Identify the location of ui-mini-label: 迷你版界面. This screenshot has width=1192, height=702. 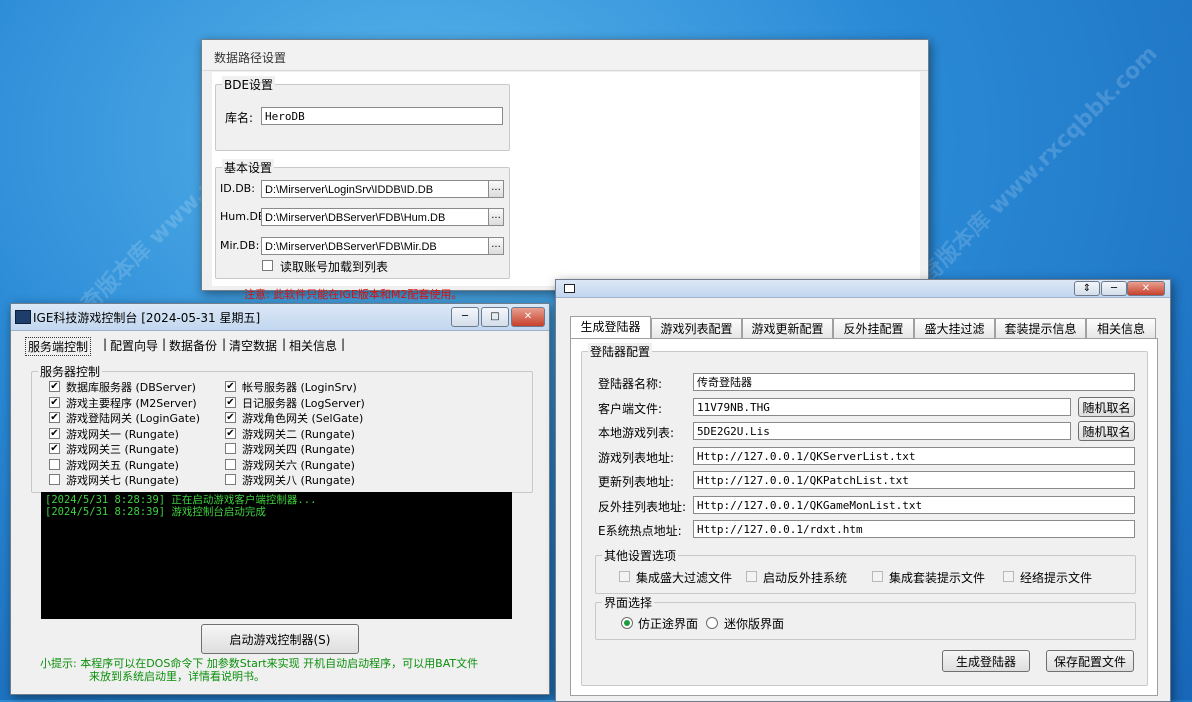
(754, 624).